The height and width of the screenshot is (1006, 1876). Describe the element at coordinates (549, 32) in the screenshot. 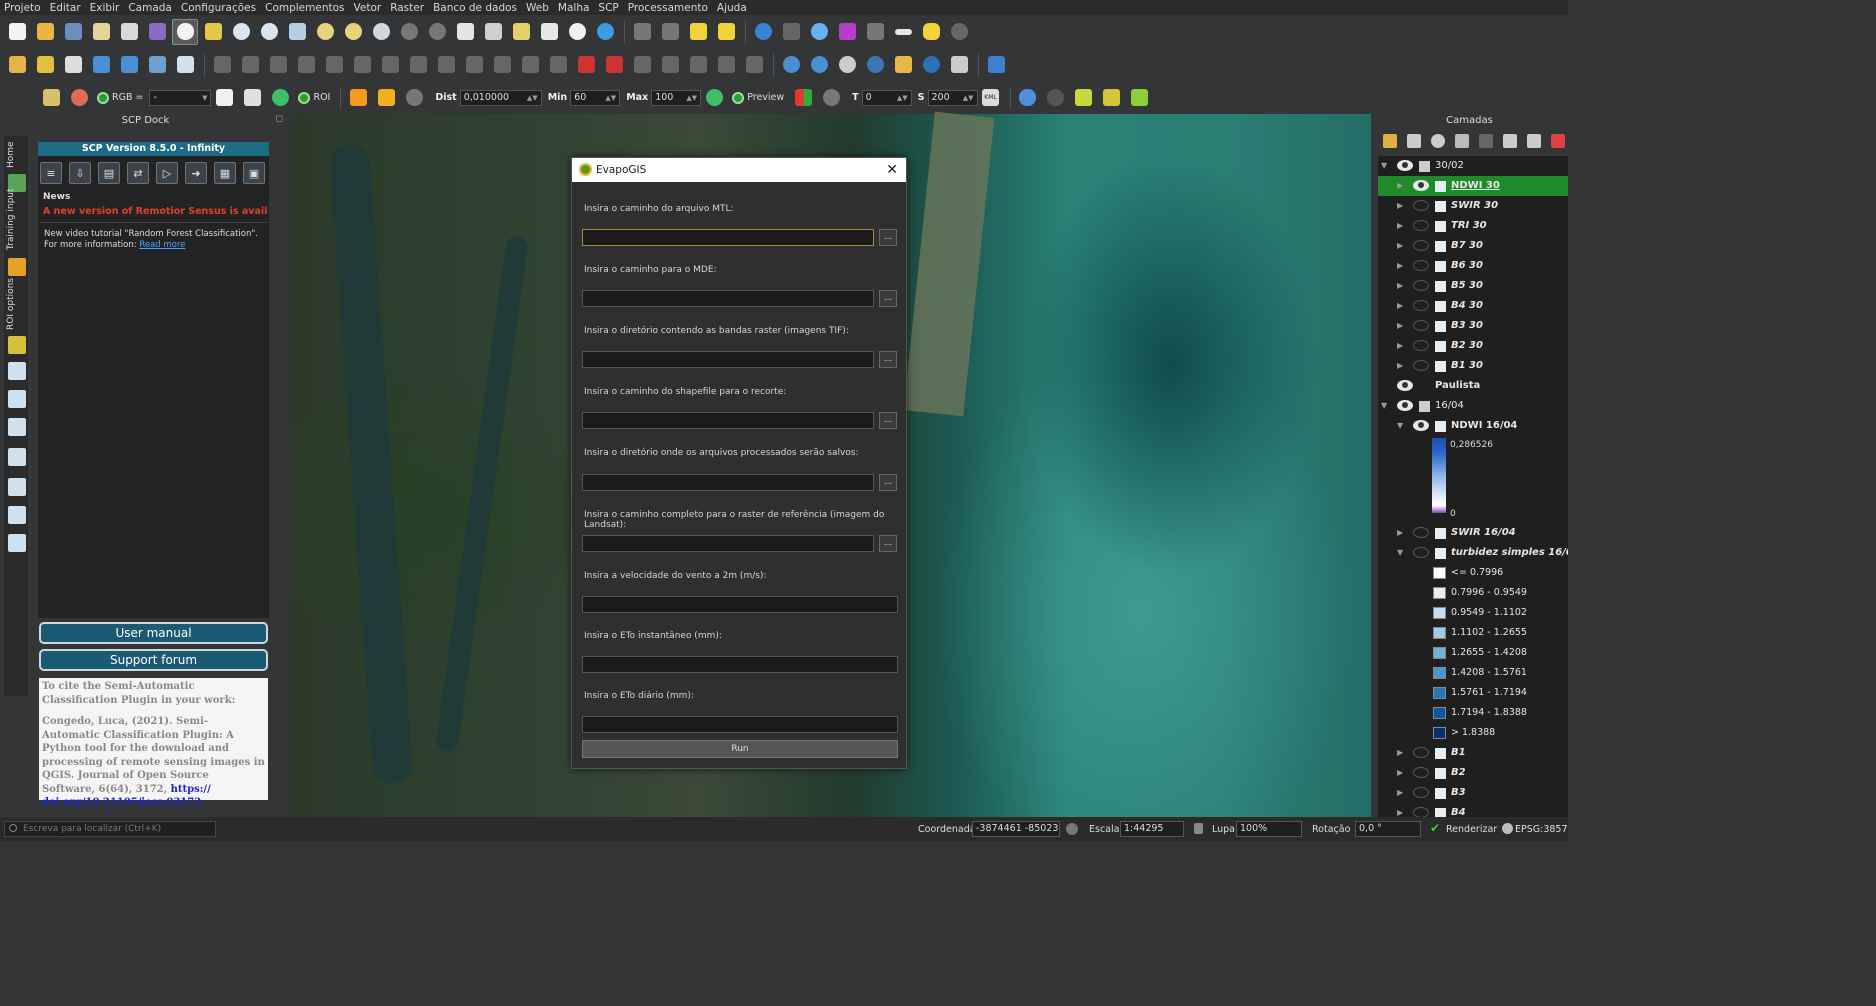

I see `show-bookmarks-icon` at that location.